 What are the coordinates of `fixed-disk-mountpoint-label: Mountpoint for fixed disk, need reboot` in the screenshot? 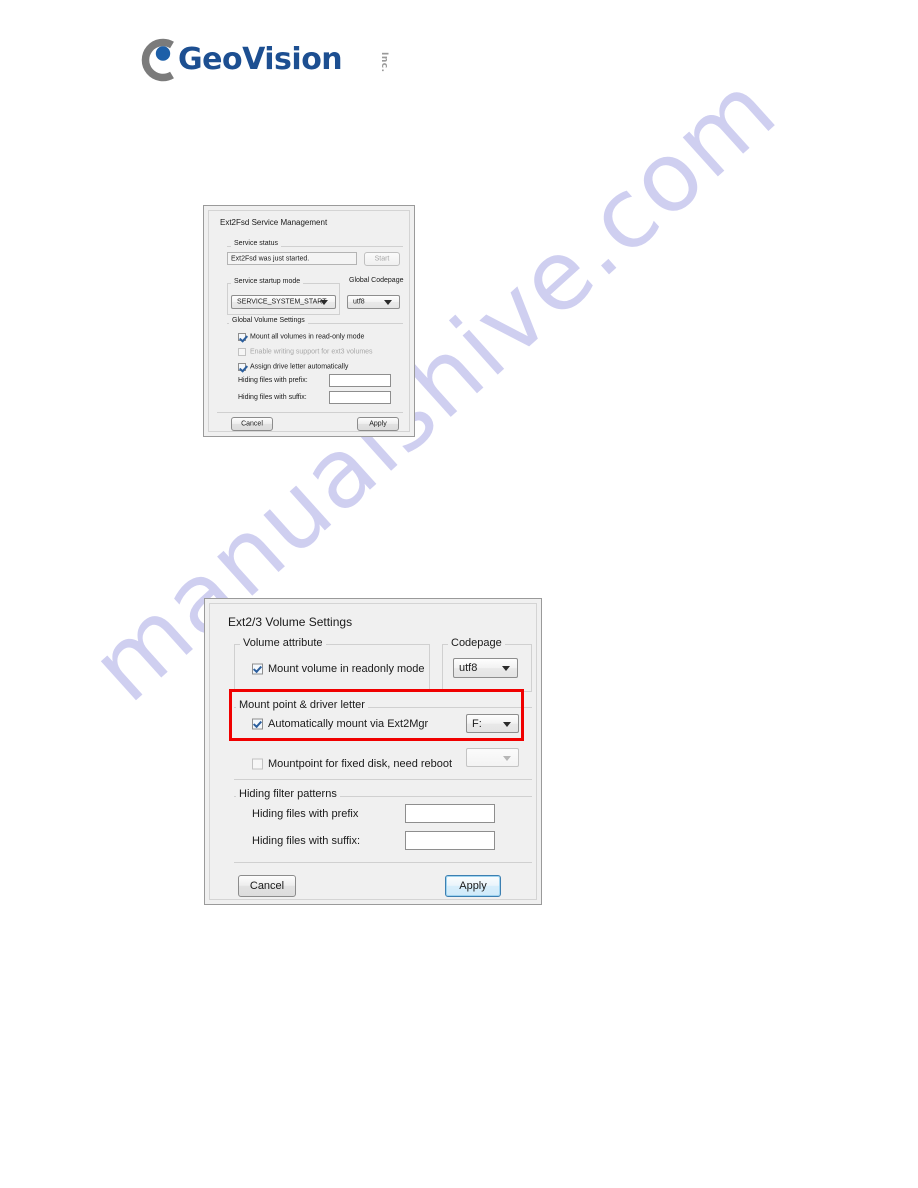 It's located at (360, 764).